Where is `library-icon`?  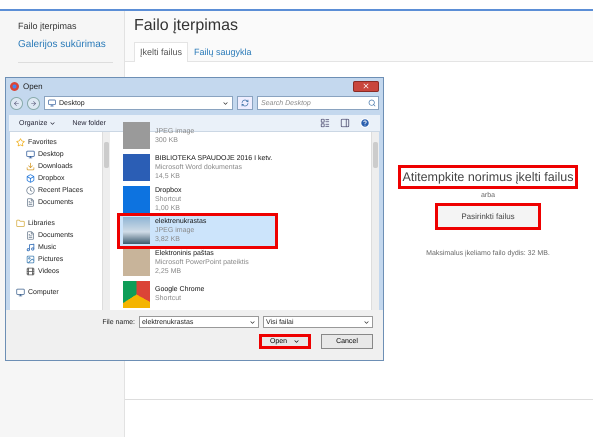
library-icon is located at coordinates (20, 223).